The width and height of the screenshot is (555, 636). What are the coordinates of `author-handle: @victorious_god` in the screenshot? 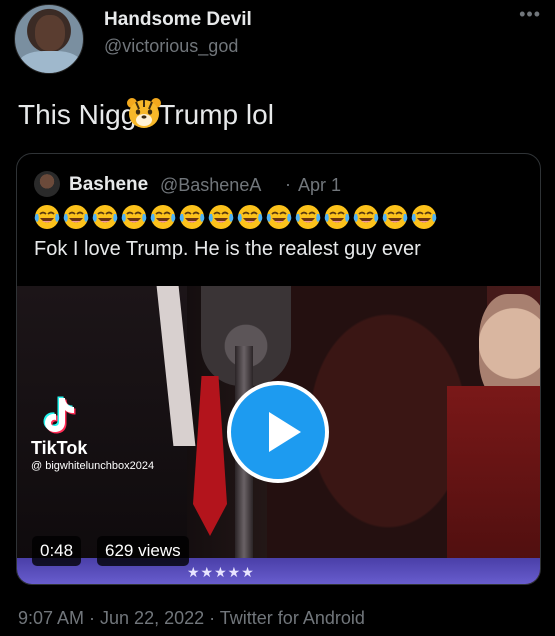 It's located at (171, 46).